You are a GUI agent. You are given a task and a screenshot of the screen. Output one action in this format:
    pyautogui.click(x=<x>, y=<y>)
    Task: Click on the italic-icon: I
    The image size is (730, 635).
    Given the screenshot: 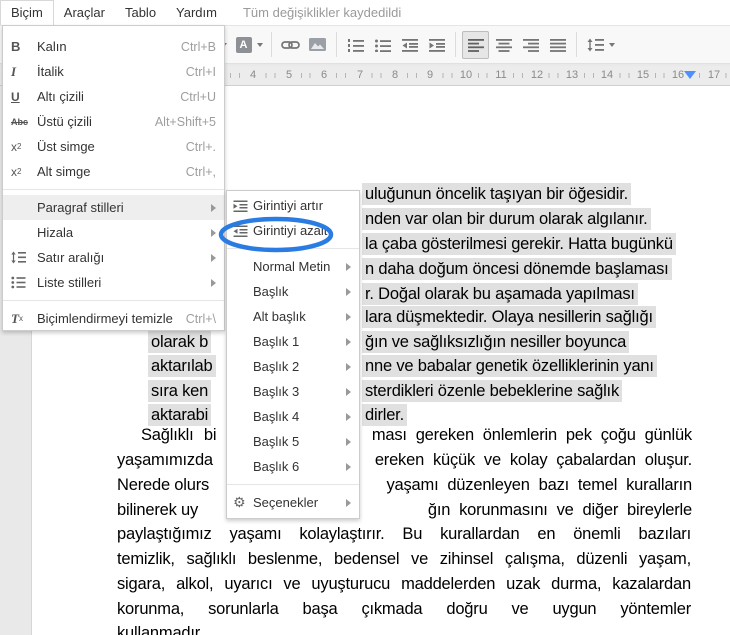 What is the action you would take?
    pyautogui.click(x=14, y=71)
    